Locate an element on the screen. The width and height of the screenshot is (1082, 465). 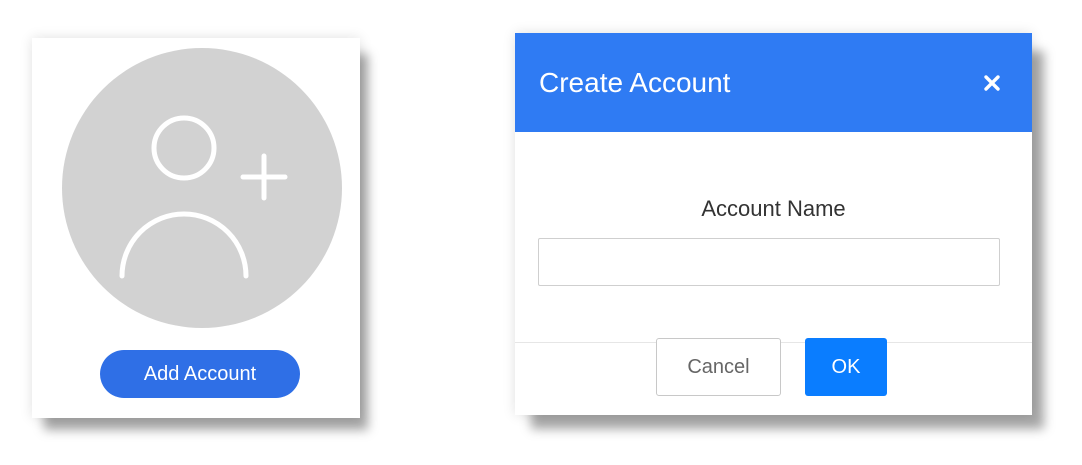
account-name-input is located at coordinates (769, 262).